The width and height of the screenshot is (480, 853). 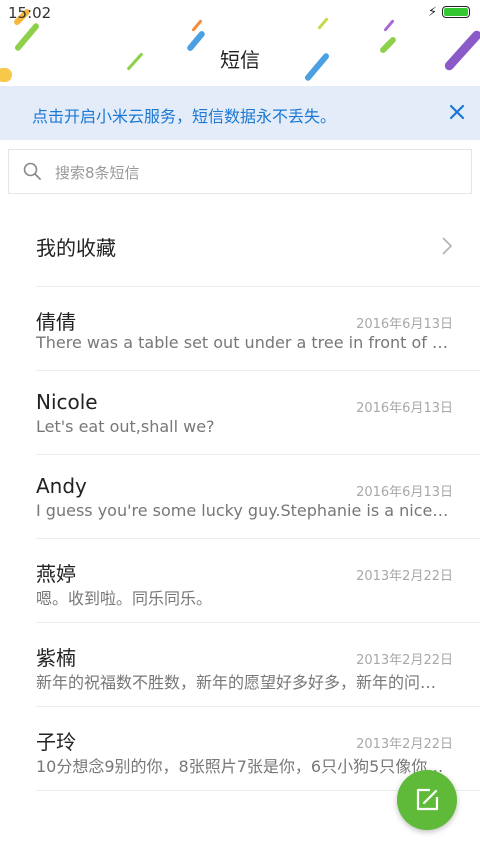 I want to click on compose-icon, so click(x=427, y=799).